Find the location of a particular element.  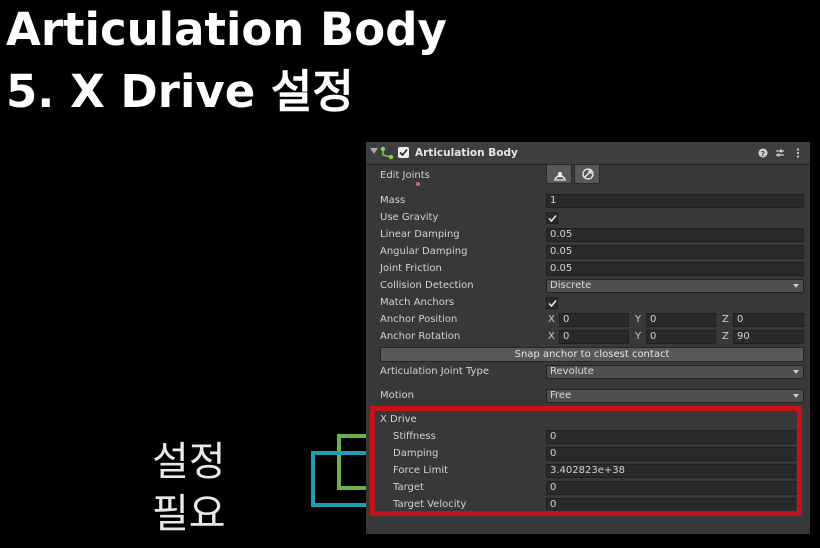

motion-value: Free is located at coordinates (561, 395).